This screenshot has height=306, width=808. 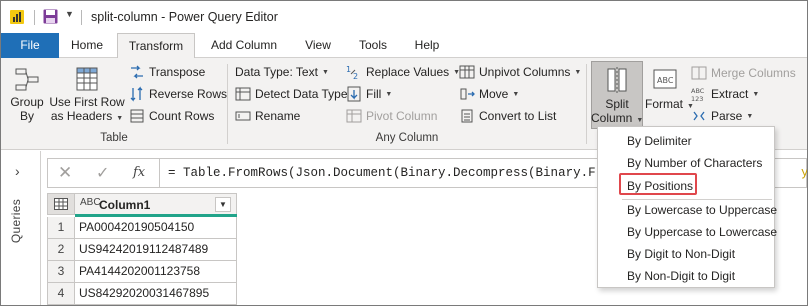 What do you see at coordinates (27, 102) in the screenshot?
I see `group-by-label-1: Group` at bounding box center [27, 102].